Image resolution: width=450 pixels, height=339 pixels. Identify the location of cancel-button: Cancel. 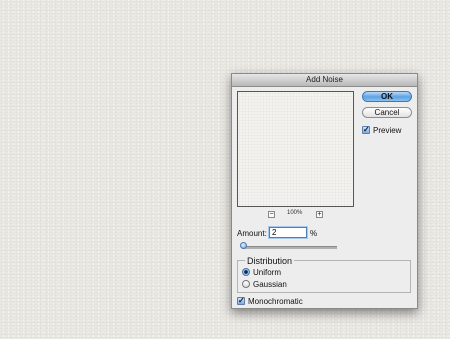
(387, 112).